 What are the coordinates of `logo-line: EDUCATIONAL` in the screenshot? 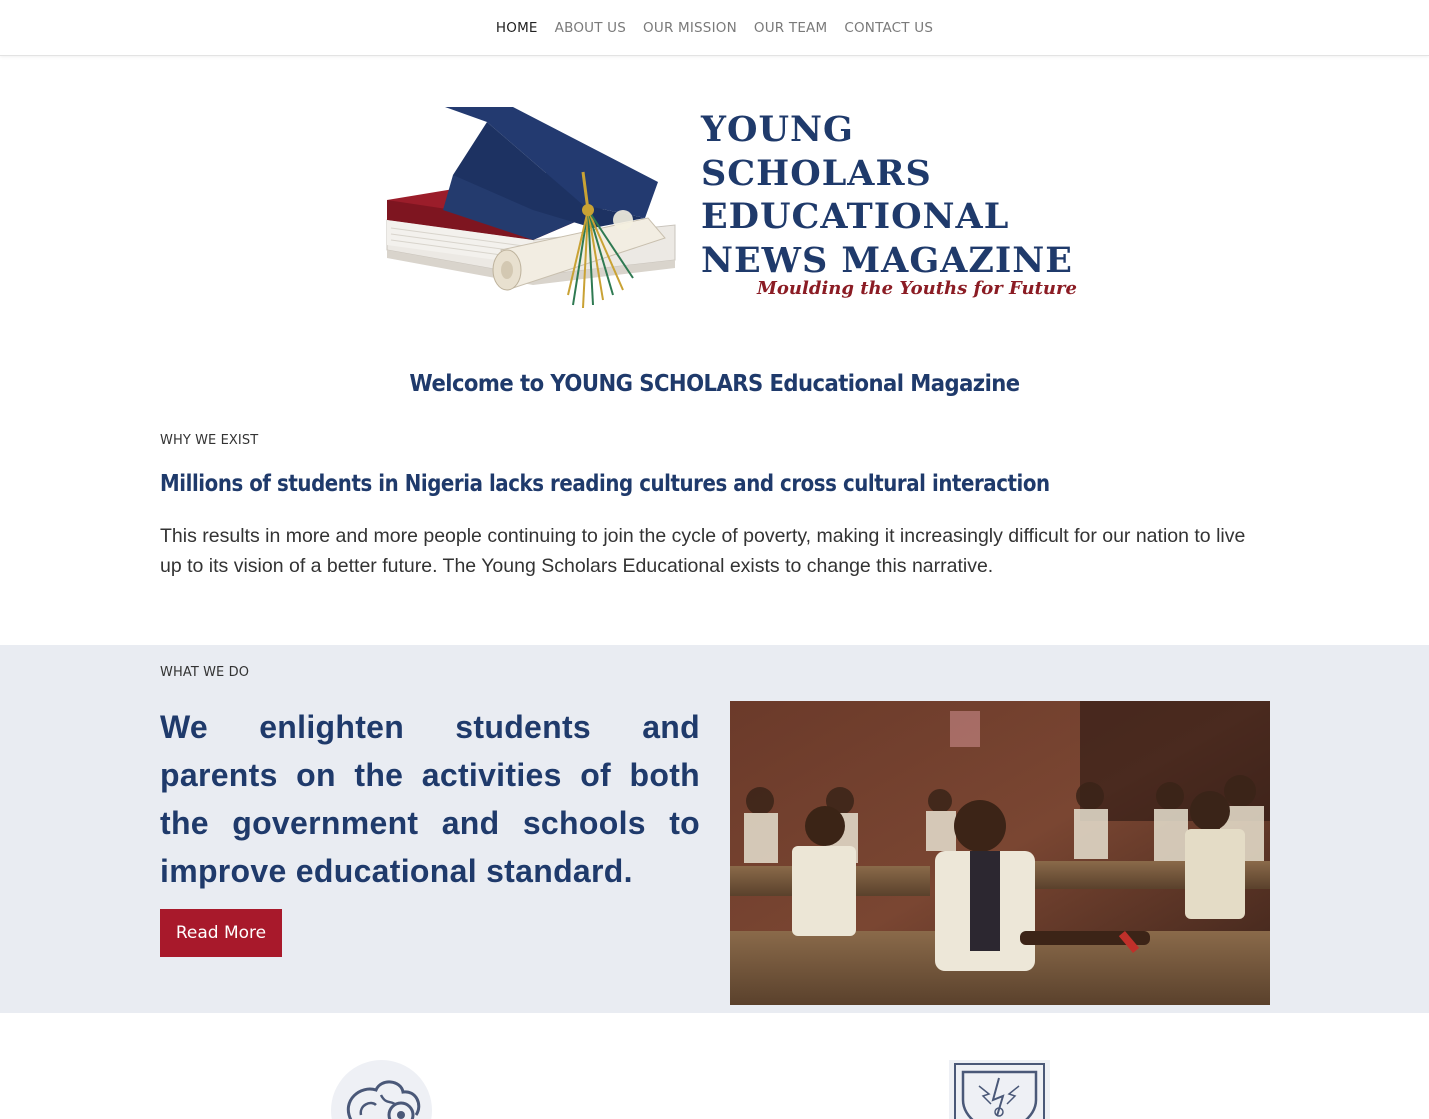 It's located at (855, 216).